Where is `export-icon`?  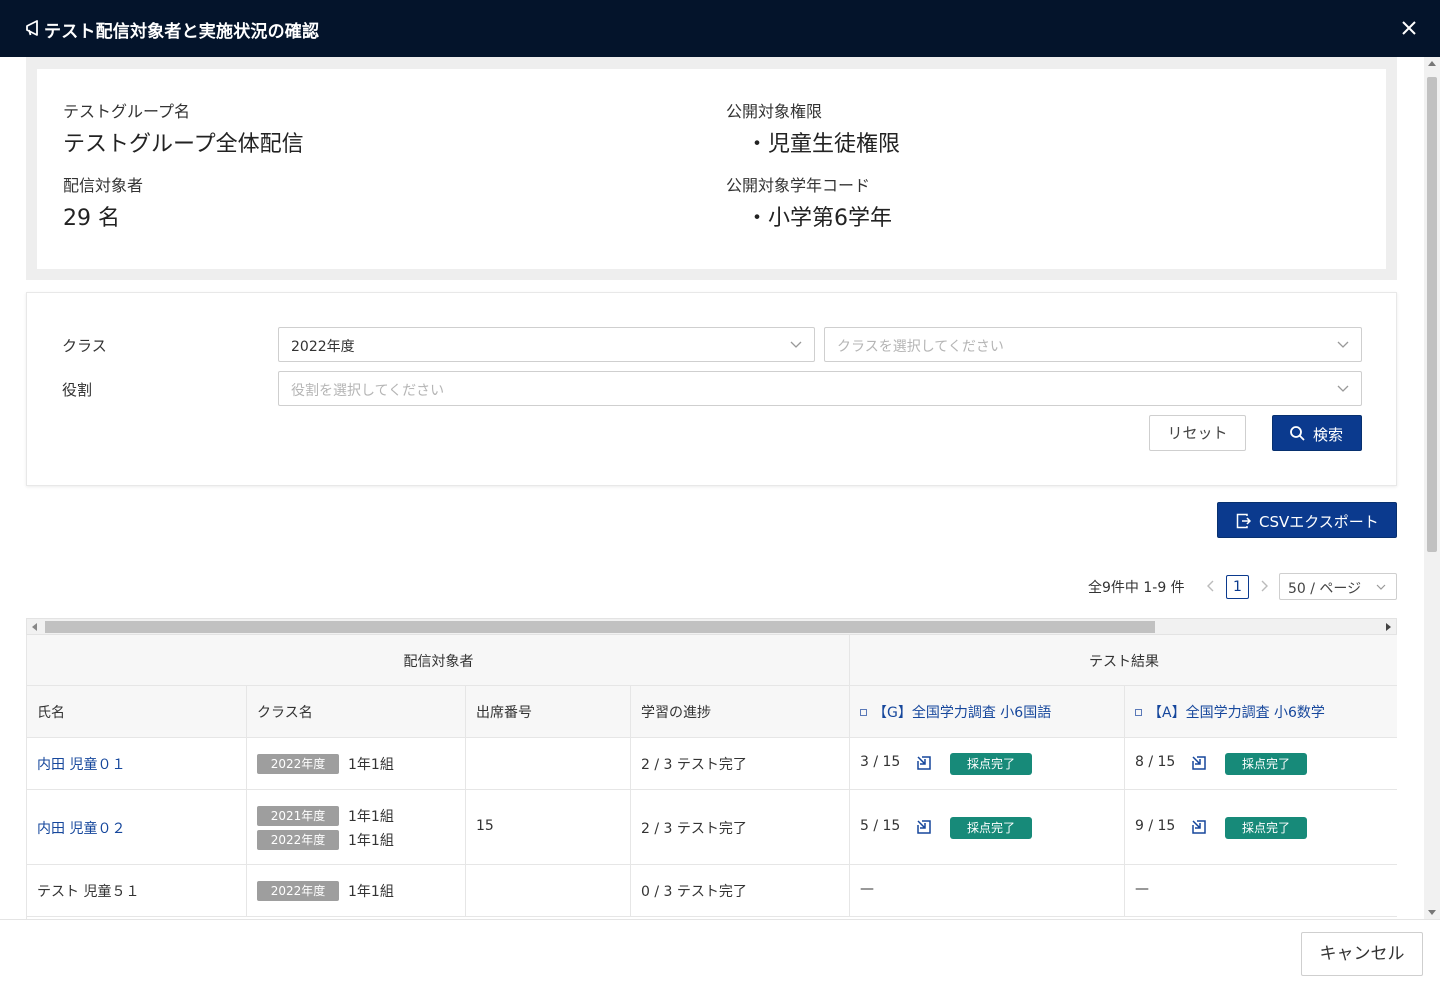 export-icon is located at coordinates (1243, 521).